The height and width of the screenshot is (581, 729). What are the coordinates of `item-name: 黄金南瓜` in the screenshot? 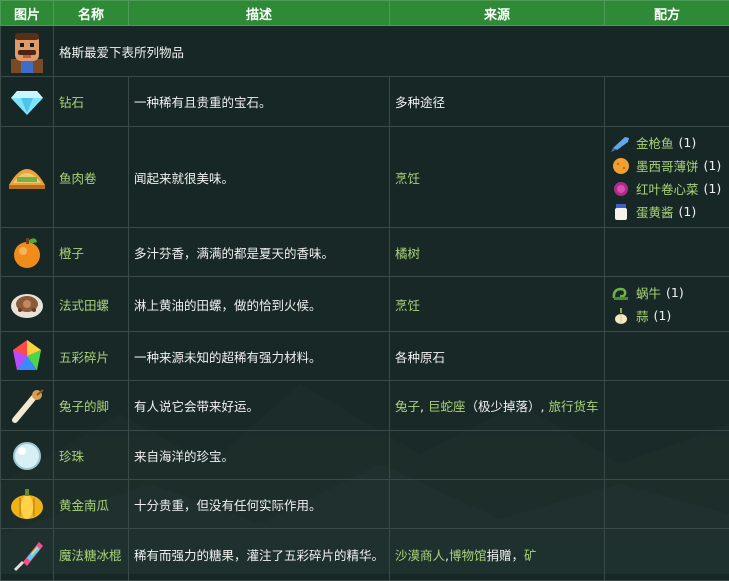 It's located at (91, 504).